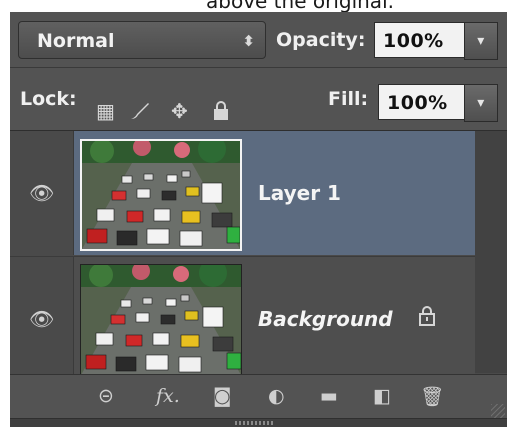 Image resolution: width=507 pixels, height=427 pixels. What do you see at coordinates (106, 396) in the screenshot?
I see `link-layers-icon: ⊝` at bounding box center [106, 396].